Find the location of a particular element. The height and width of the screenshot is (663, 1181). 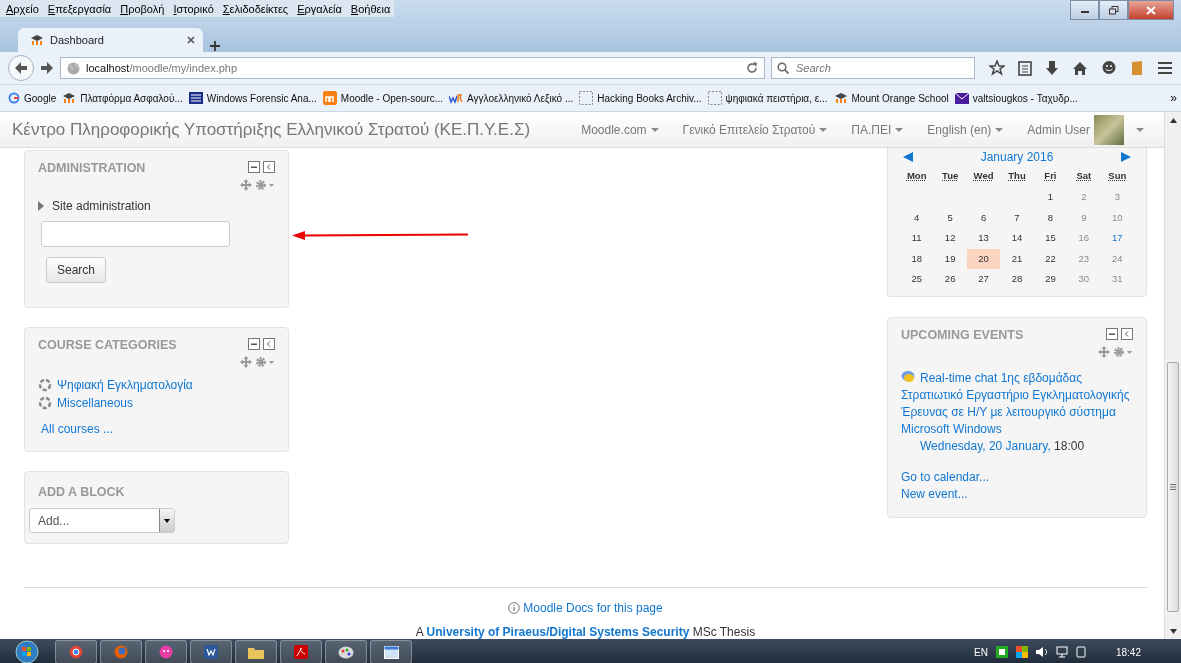

chat-icon is located at coordinates (1109, 68).